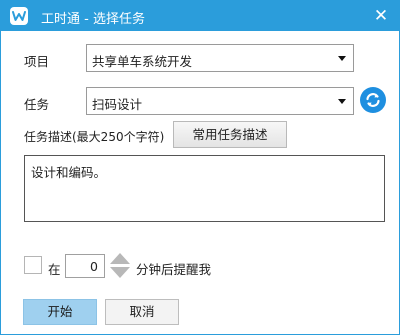 This screenshot has height=335, width=400. Describe the element at coordinates (220, 58) in the screenshot. I see `project-select: 共享单车系统开发` at that location.